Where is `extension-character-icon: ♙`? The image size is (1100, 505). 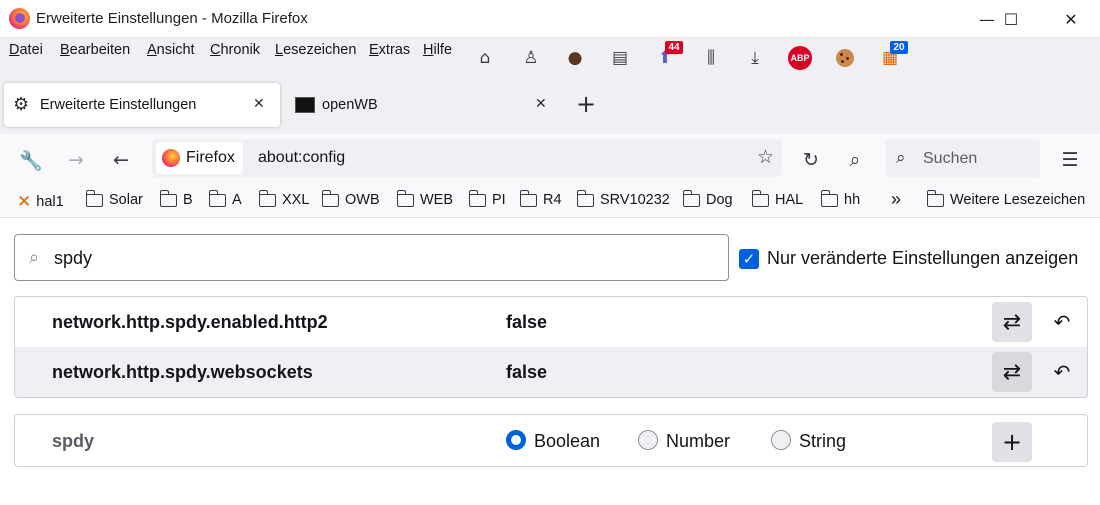 extension-character-icon: ♙ is located at coordinates (531, 58).